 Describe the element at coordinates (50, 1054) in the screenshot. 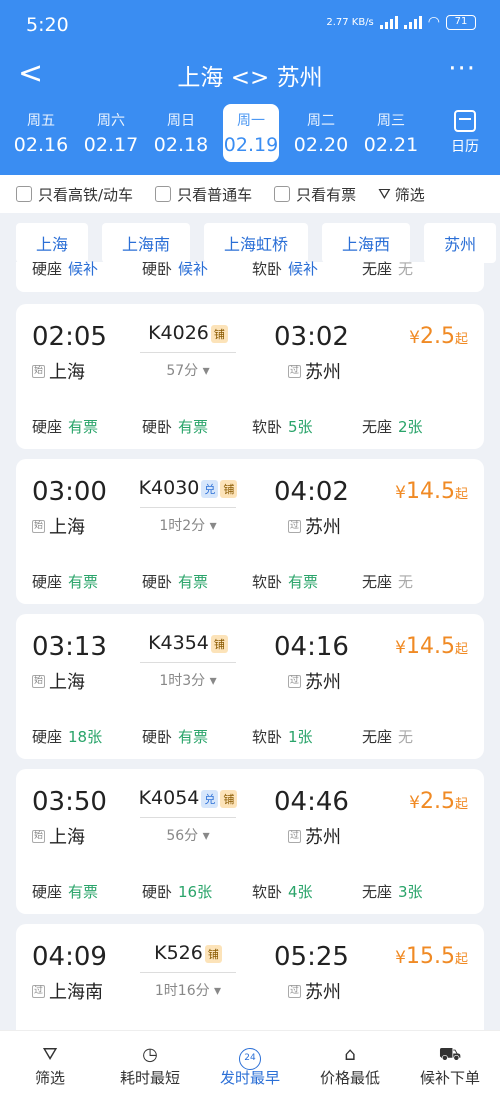

I see `filter-icon: ⛛` at that location.